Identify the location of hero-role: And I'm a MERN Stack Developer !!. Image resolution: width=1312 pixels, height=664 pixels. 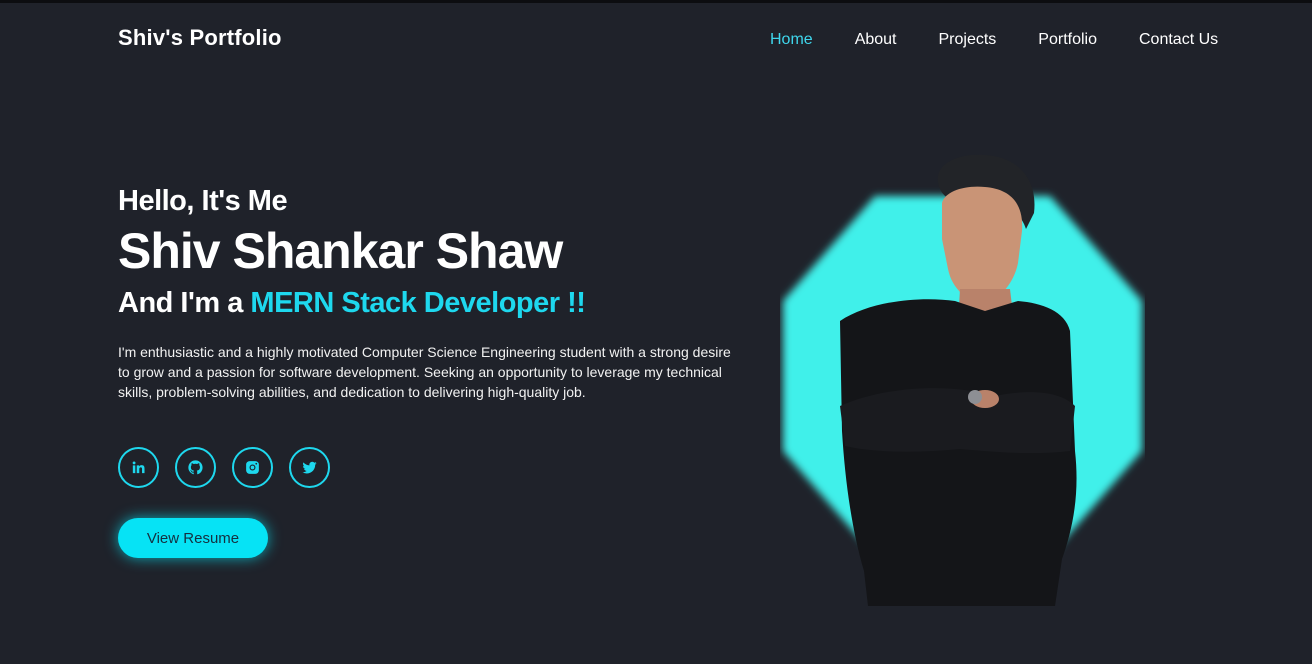
(428, 303).